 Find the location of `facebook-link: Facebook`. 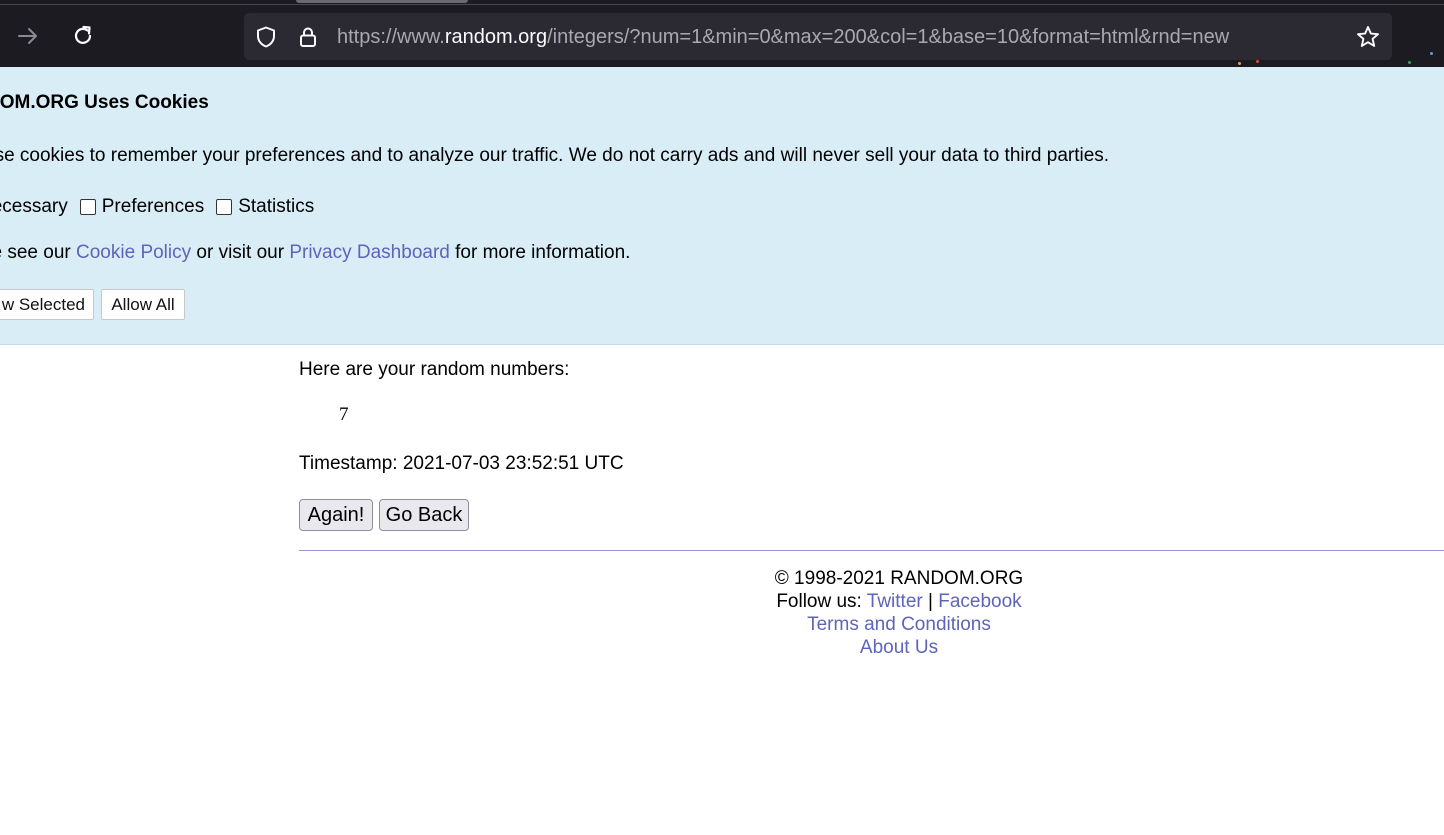

facebook-link: Facebook is located at coordinates (979, 601).